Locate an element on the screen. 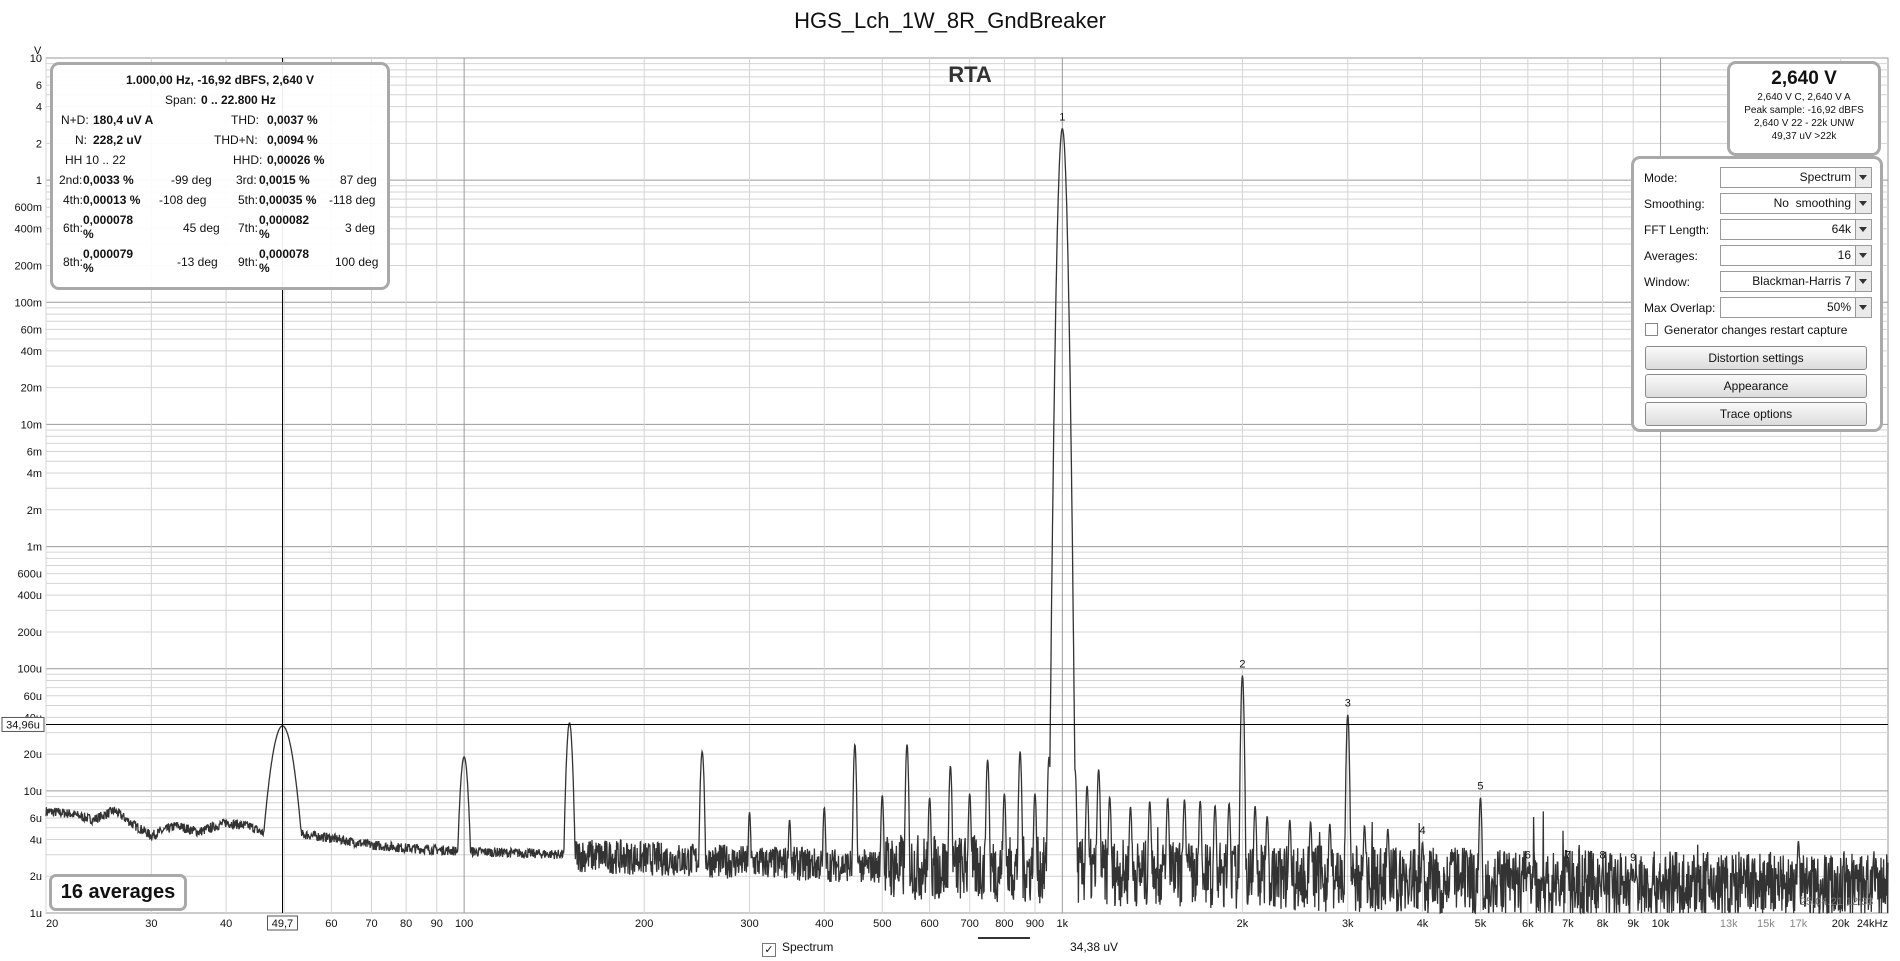 This screenshot has width=1900, height=961. fft-length-select: 64k is located at coordinates (1796, 229).